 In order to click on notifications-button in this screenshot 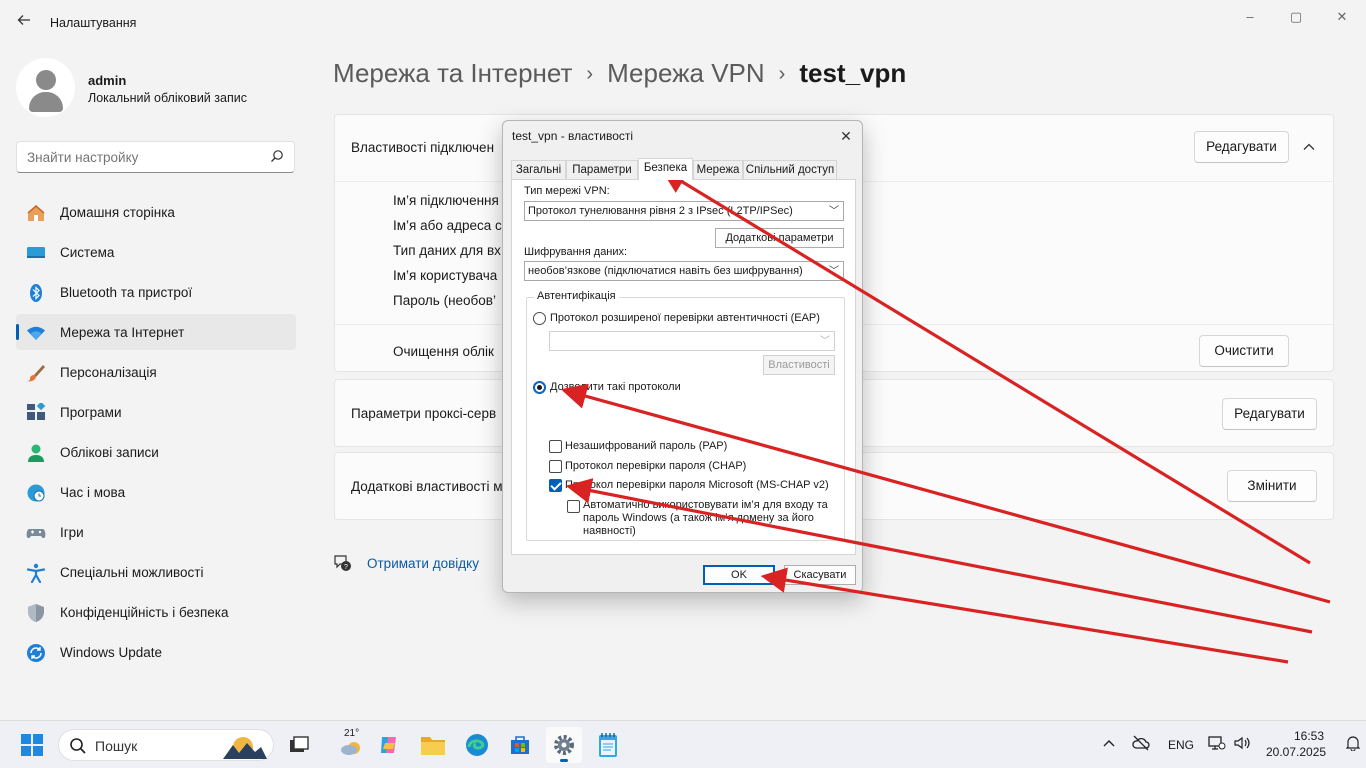, I will do `click(1353, 744)`.